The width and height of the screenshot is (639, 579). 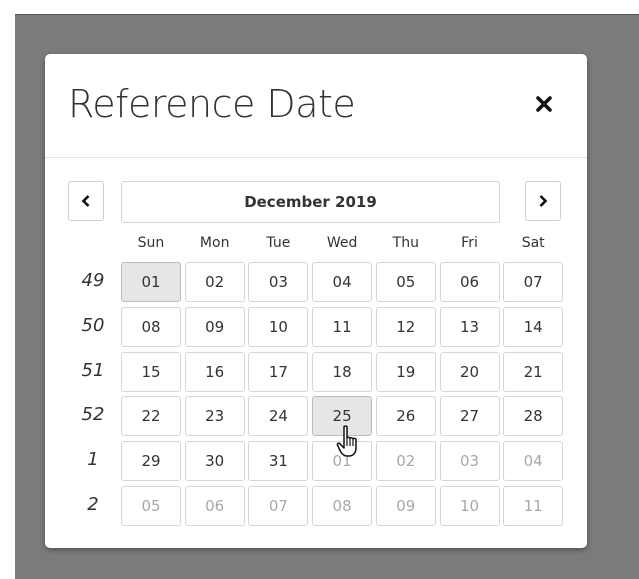 I want to click on modal-title: Reference Date, so click(x=212, y=104).